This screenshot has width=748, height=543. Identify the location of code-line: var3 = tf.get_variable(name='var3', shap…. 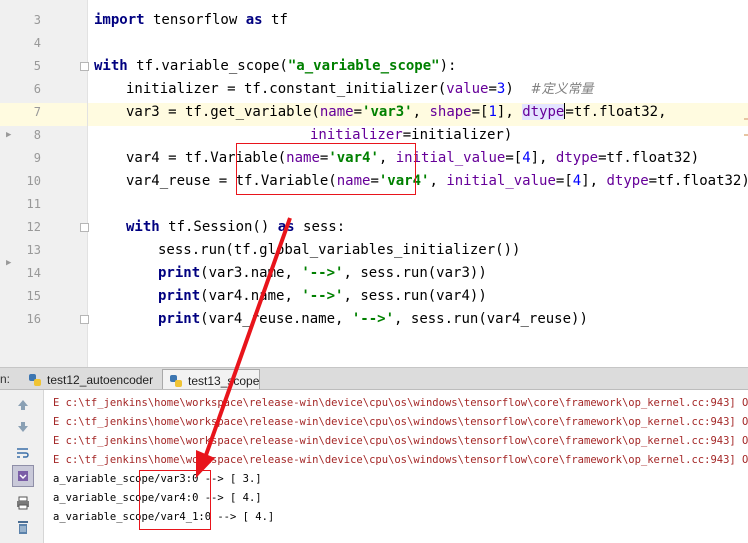
(396, 111).